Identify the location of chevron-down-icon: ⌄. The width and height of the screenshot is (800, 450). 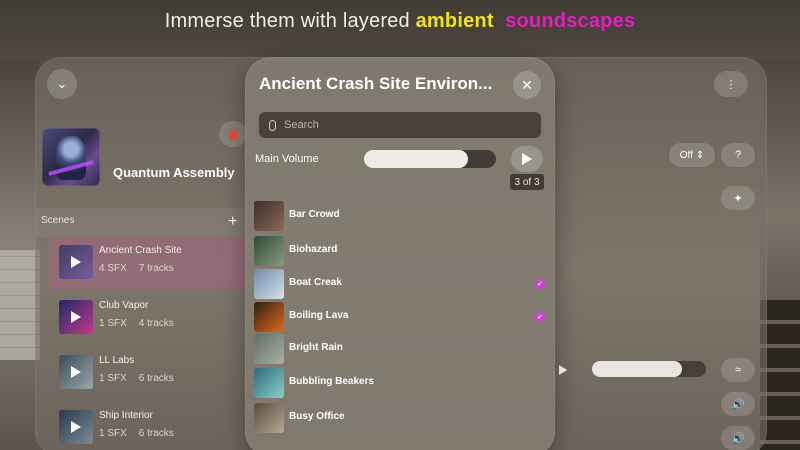
(62, 83).